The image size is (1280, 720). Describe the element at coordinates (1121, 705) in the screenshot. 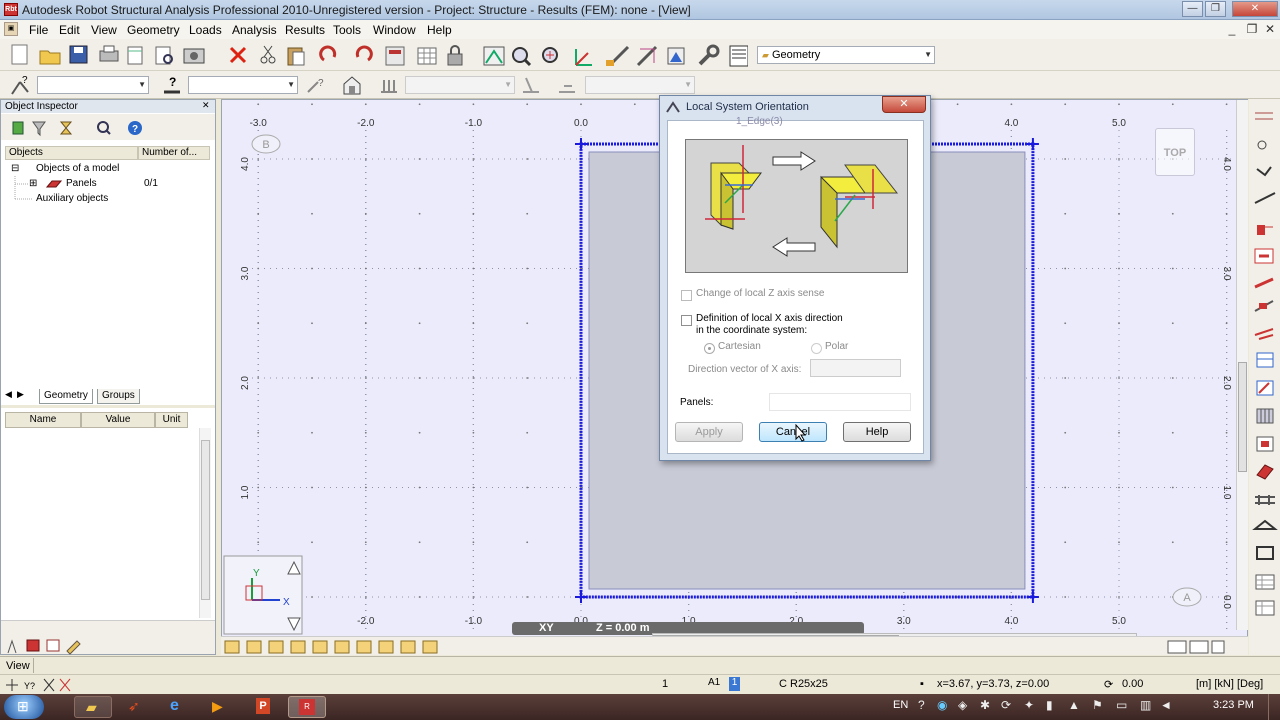

I see `monitor-tray-icon: ▭` at that location.